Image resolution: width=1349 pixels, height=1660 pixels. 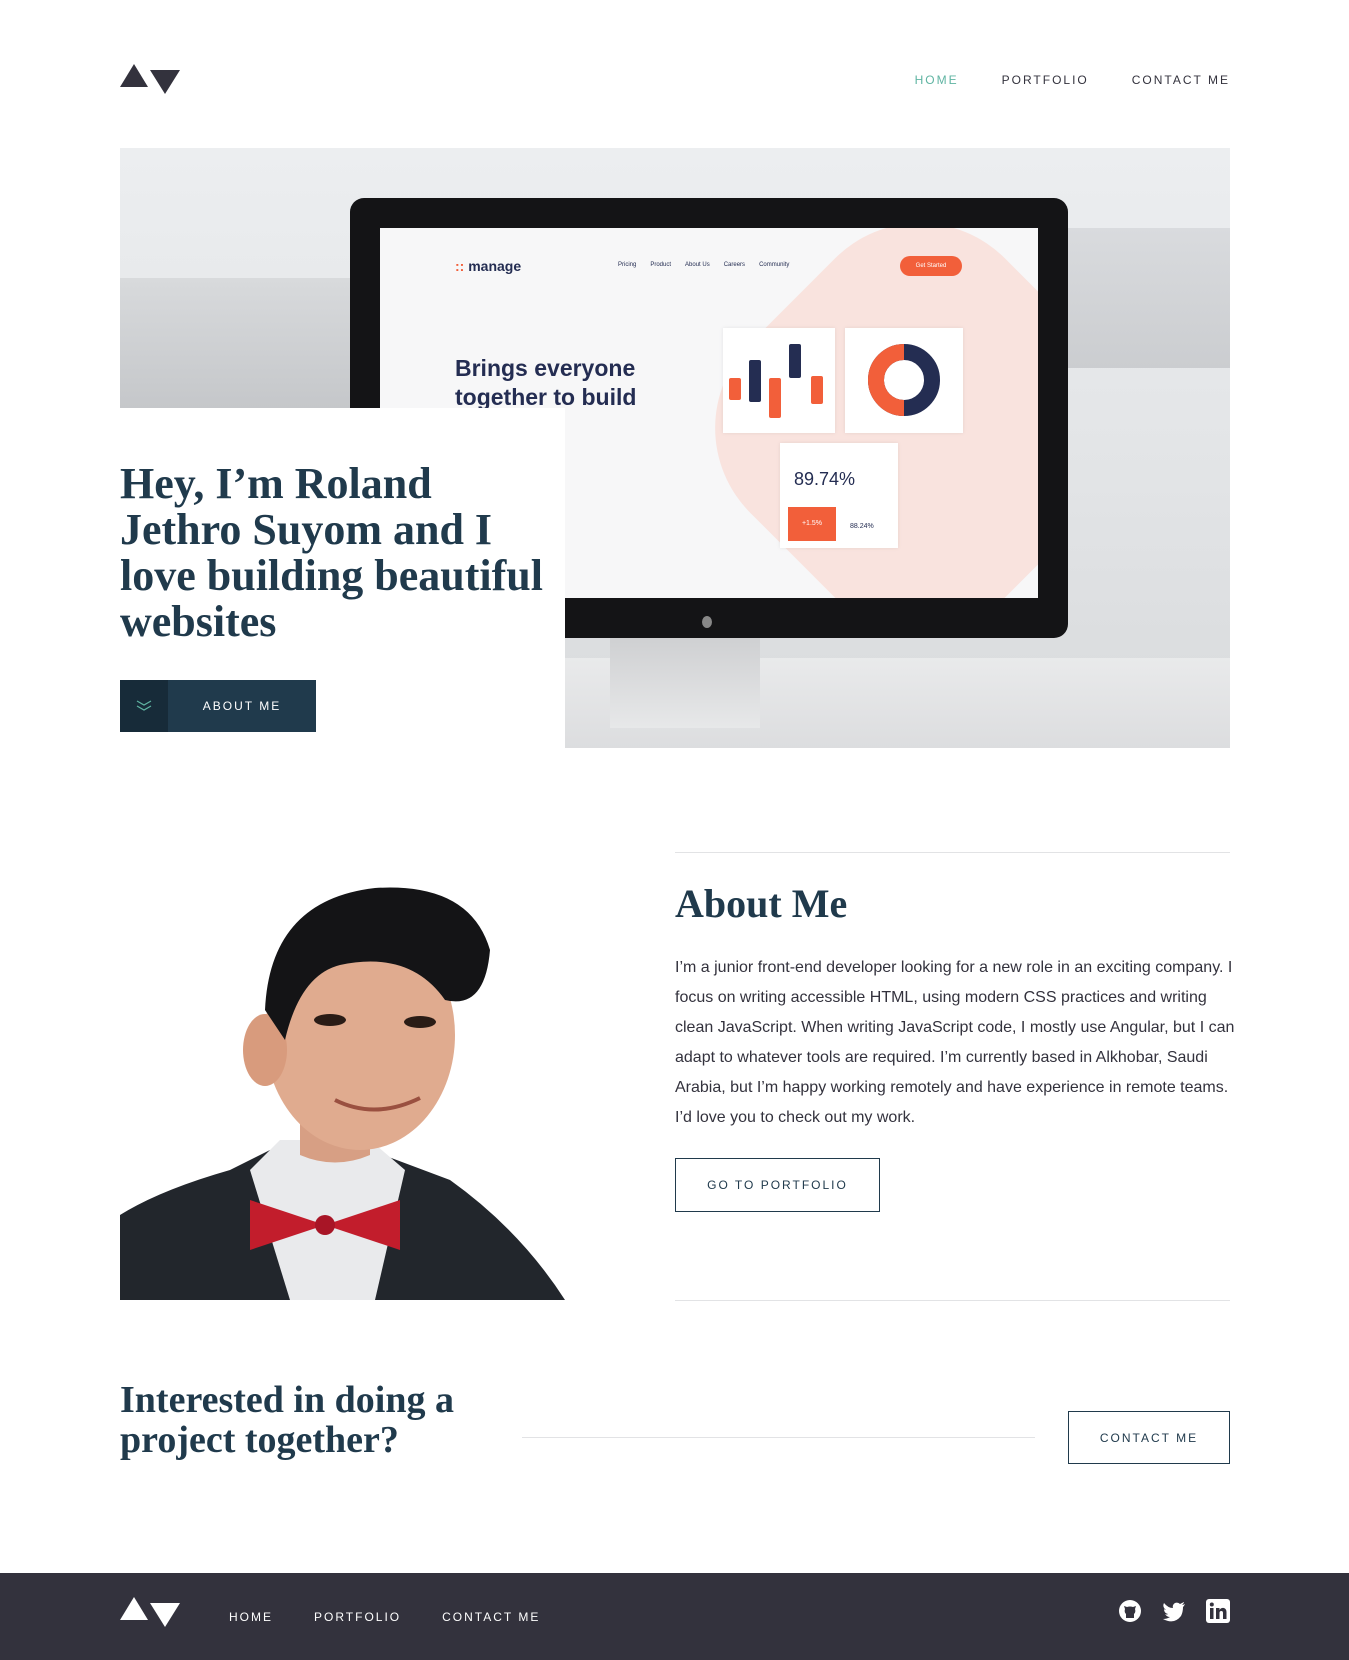 I want to click on about-title: About Me, so click(x=761, y=903).